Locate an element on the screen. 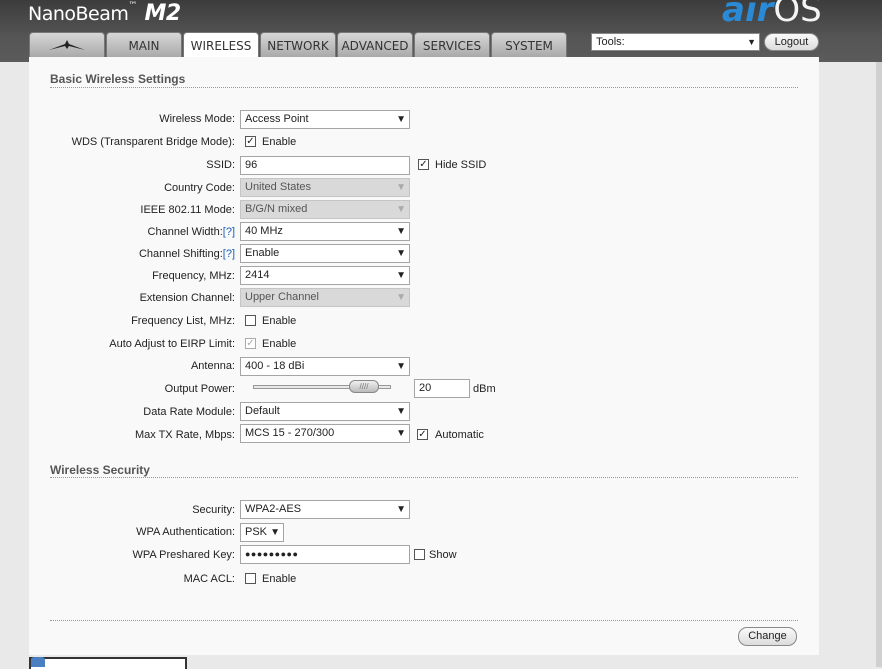 This screenshot has width=882, height=669. mac-acl-label: MAC ACL: is located at coordinates (209, 579).